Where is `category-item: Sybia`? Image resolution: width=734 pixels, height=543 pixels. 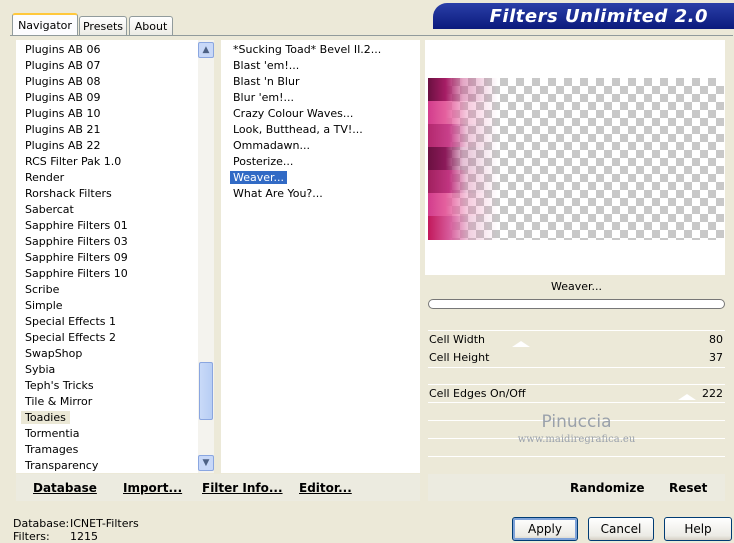
category-item: Sybia is located at coordinates (40, 370).